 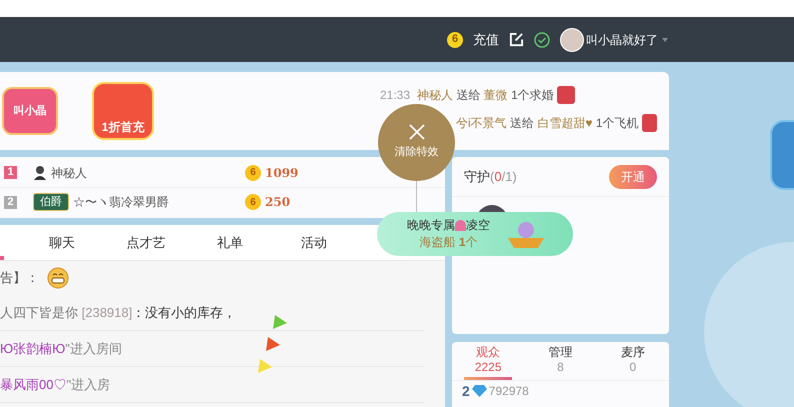 What do you see at coordinates (69, 173) in the screenshot?
I see `user-name: 神秘人` at bounding box center [69, 173].